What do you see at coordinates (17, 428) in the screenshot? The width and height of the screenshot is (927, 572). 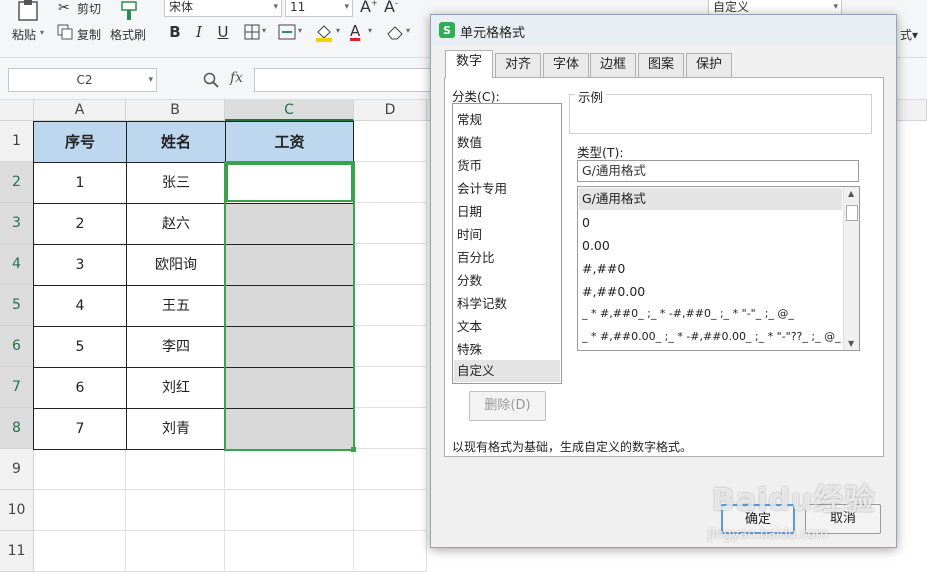 I see `row-header: 8` at bounding box center [17, 428].